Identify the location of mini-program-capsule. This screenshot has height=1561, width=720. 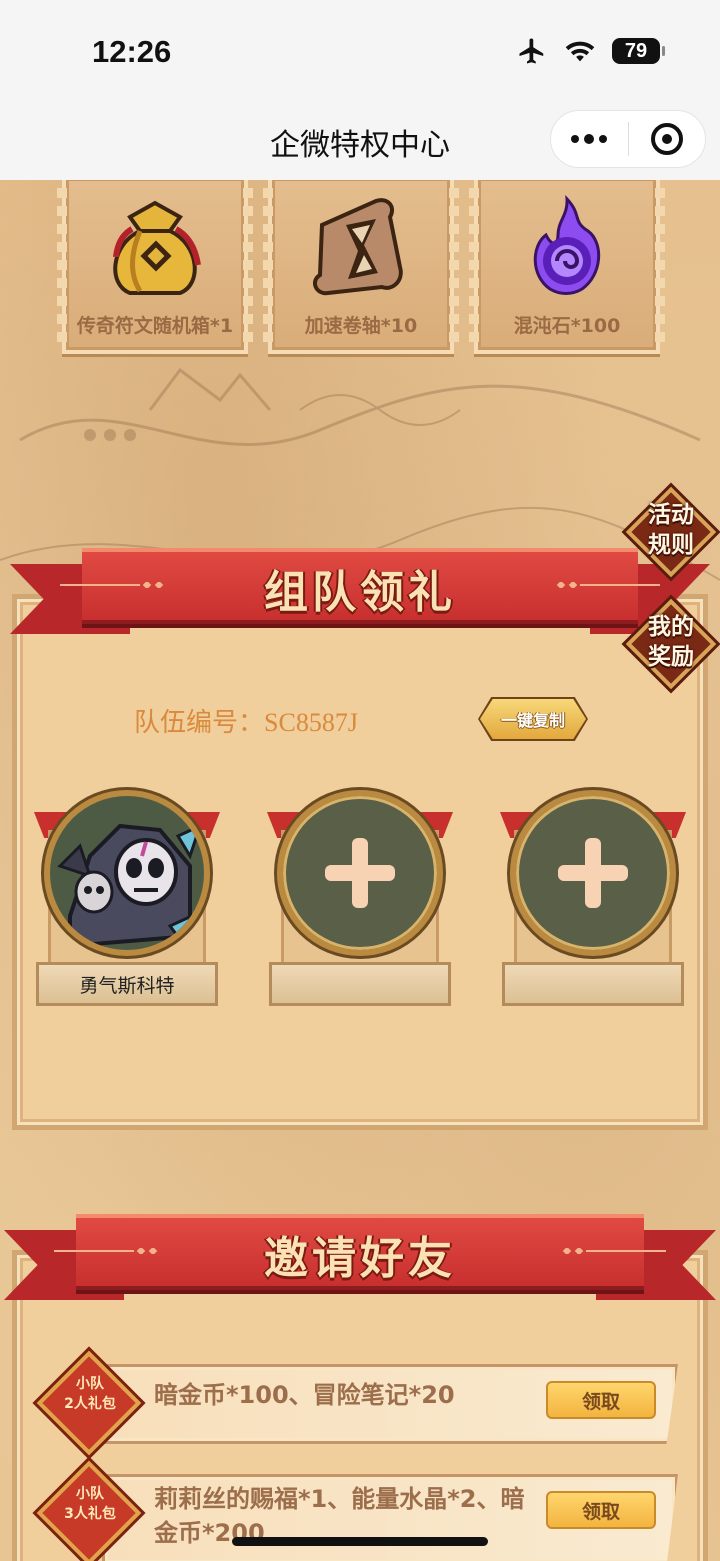
(628, 139).